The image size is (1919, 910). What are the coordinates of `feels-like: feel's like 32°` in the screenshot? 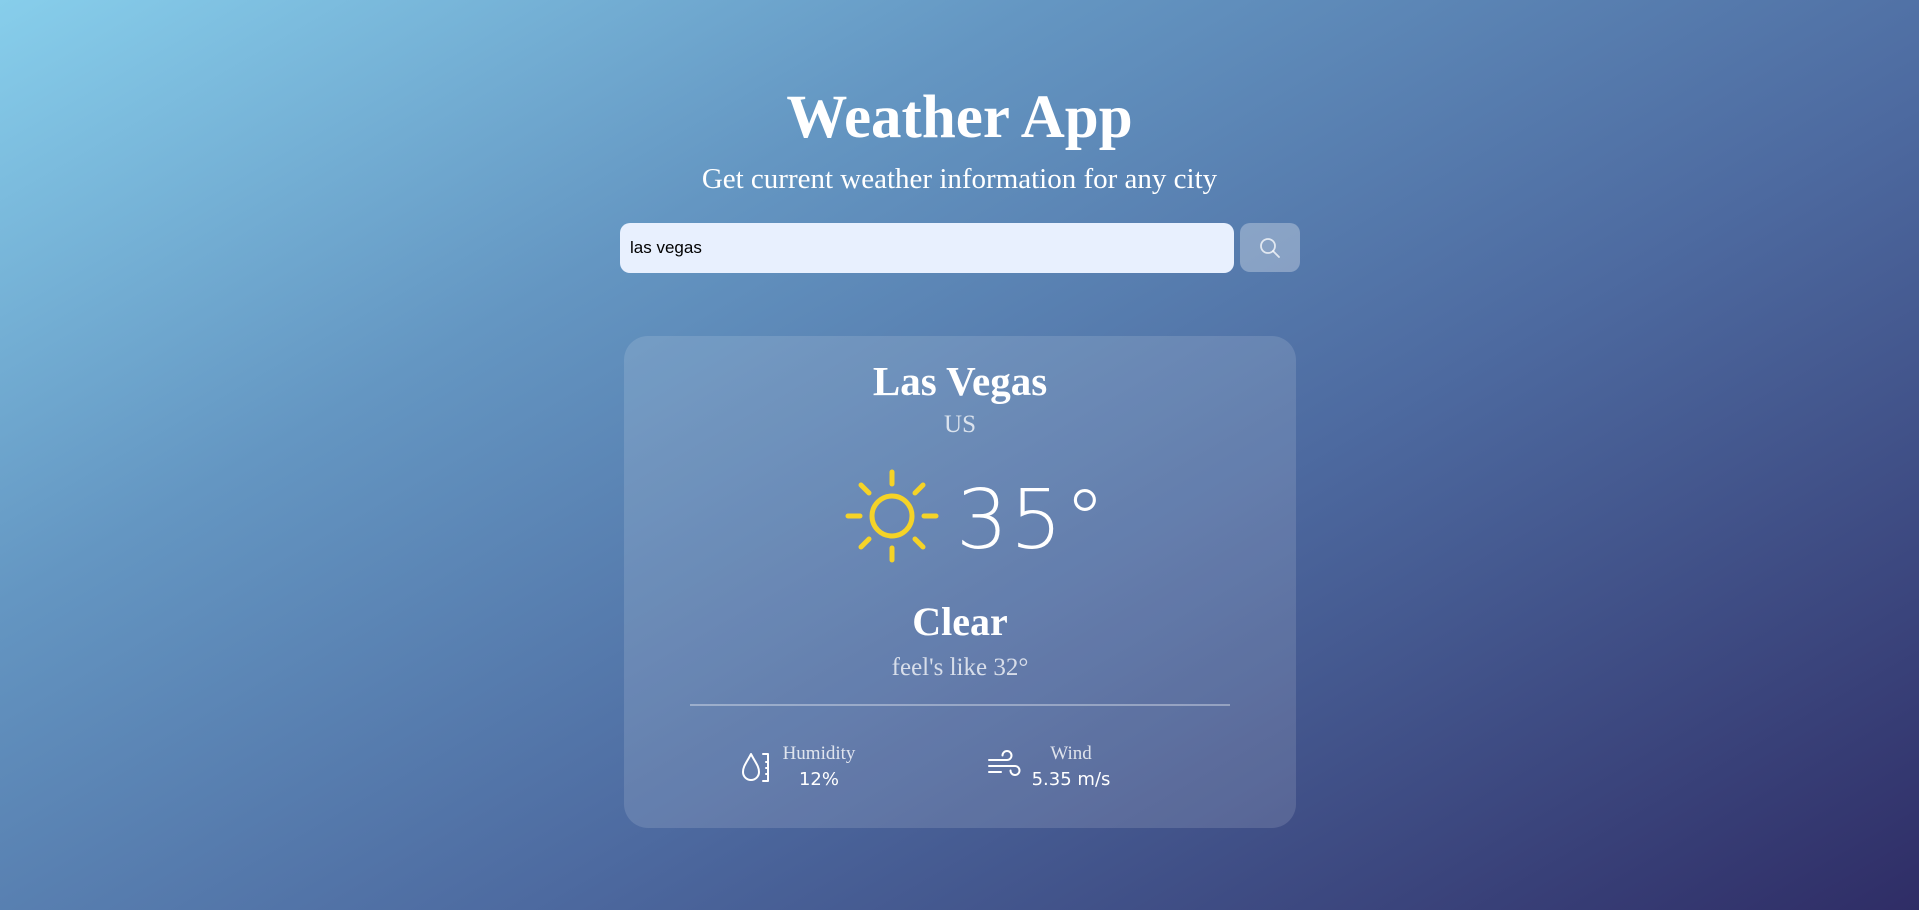 It's located at (960, 667).